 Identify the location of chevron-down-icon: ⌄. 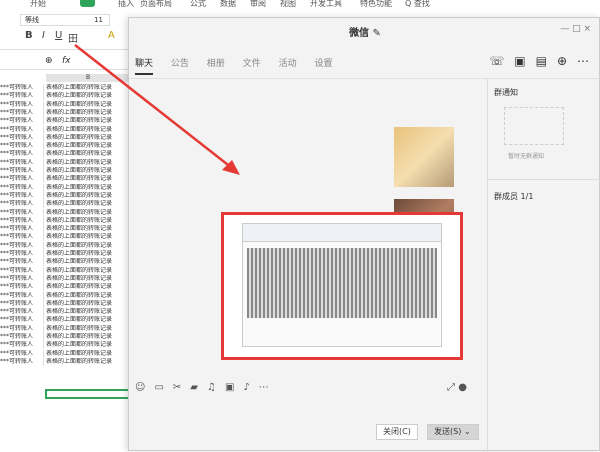
(467, 431).